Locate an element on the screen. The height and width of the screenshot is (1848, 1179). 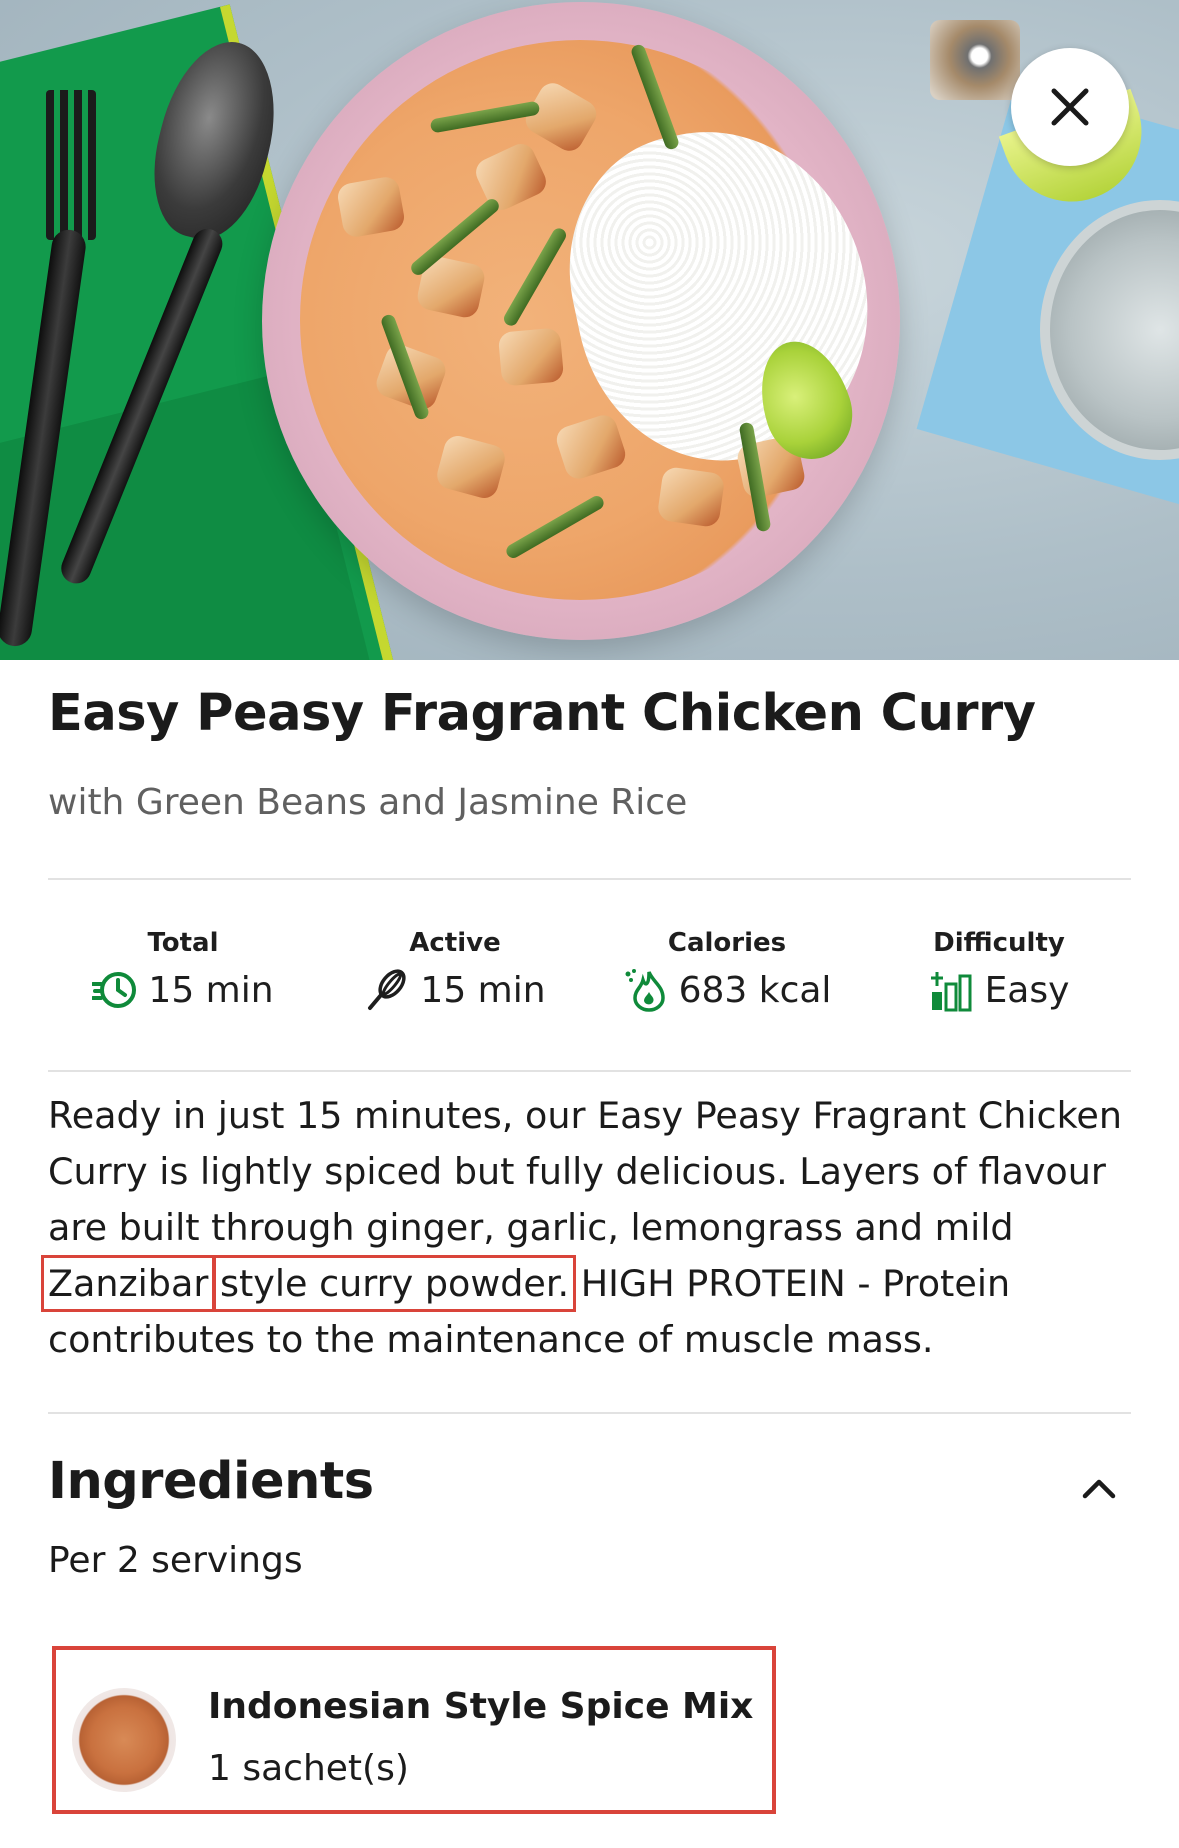
servings-label: Per 2 servings is located at coordinates (175, 1560).